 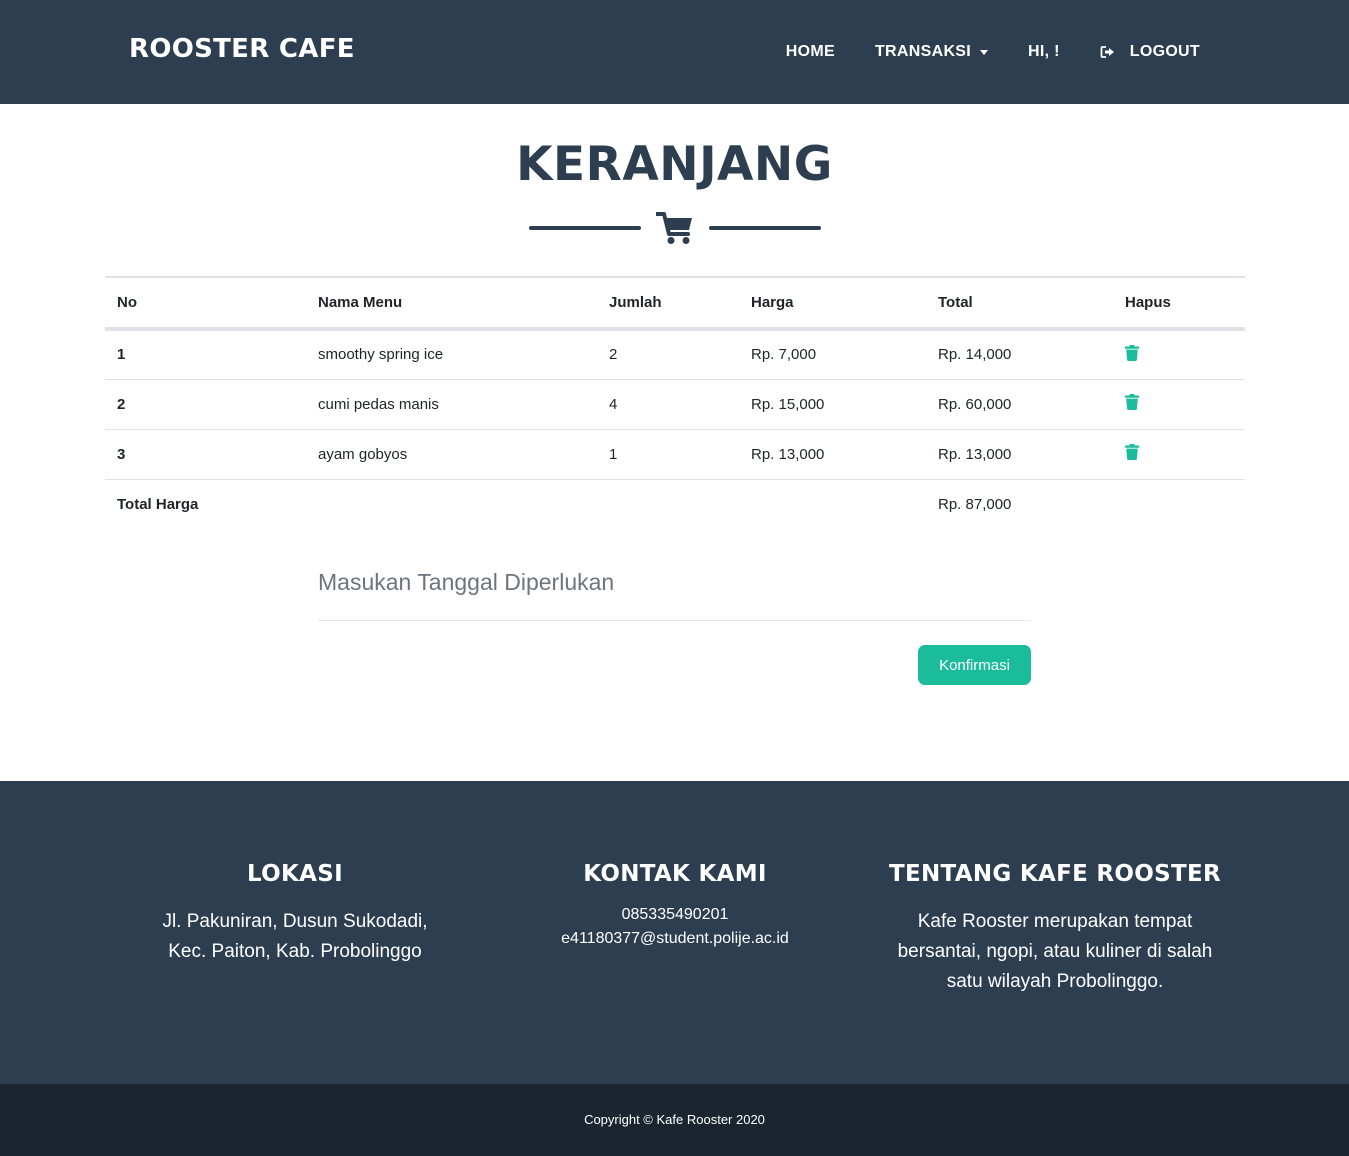 I want to click on about-line-1: Kafe Rooster merupakan tempat, so click(x=1055, y=921).